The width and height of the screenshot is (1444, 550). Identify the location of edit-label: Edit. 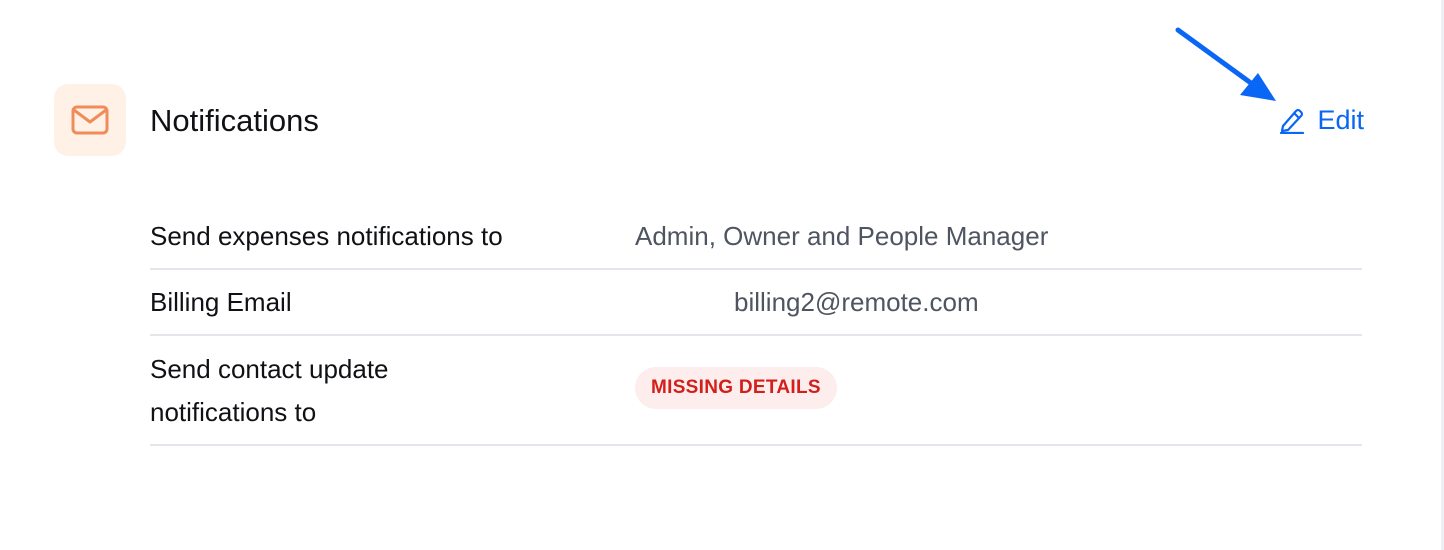
(1340, 120).